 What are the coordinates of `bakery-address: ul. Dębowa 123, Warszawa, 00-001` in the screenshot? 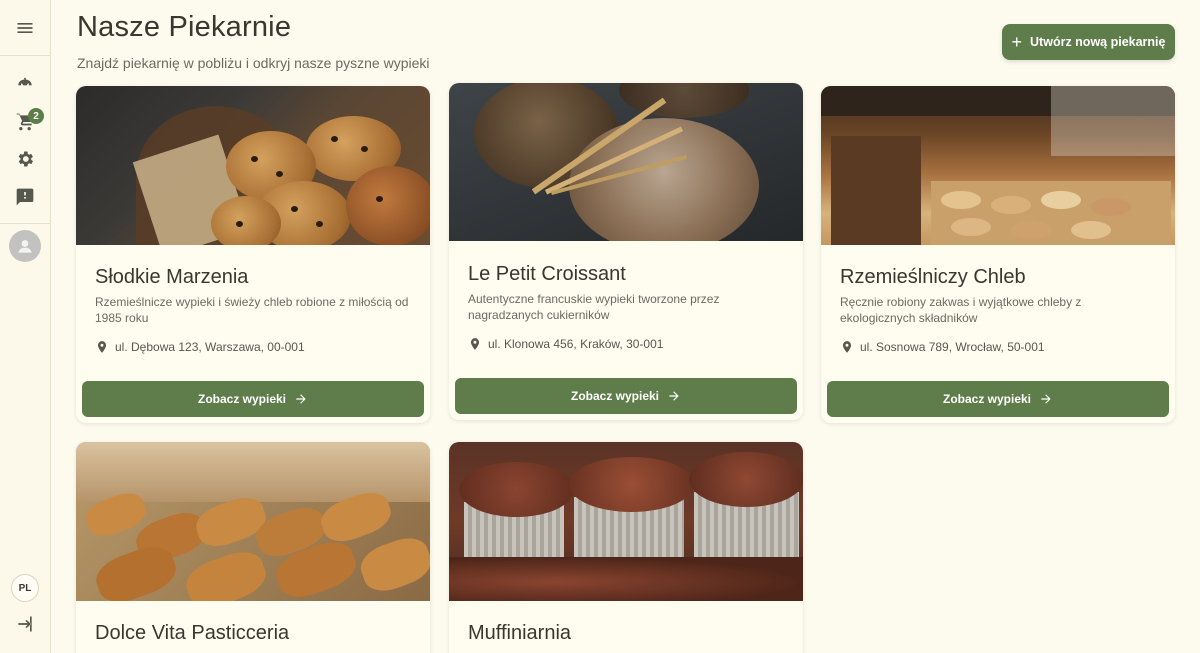 It's located at (200, 347).